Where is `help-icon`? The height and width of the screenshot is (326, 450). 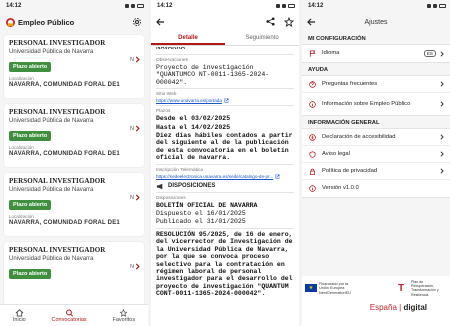 help-icon is located at coordinates (312, 84).